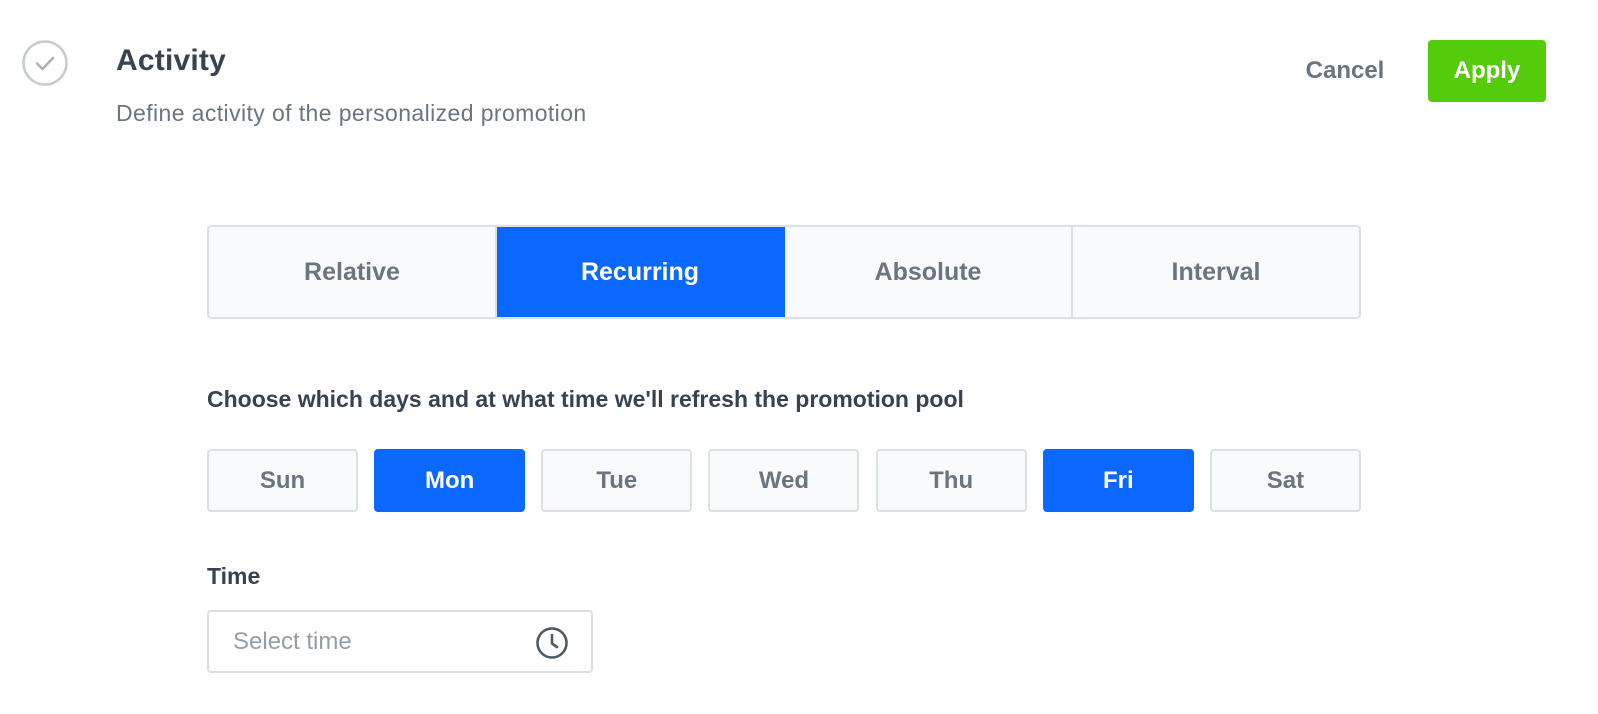  I want to click on activity-type-tabs: Relative Recurring Absolute Interval, so click(784, 272).